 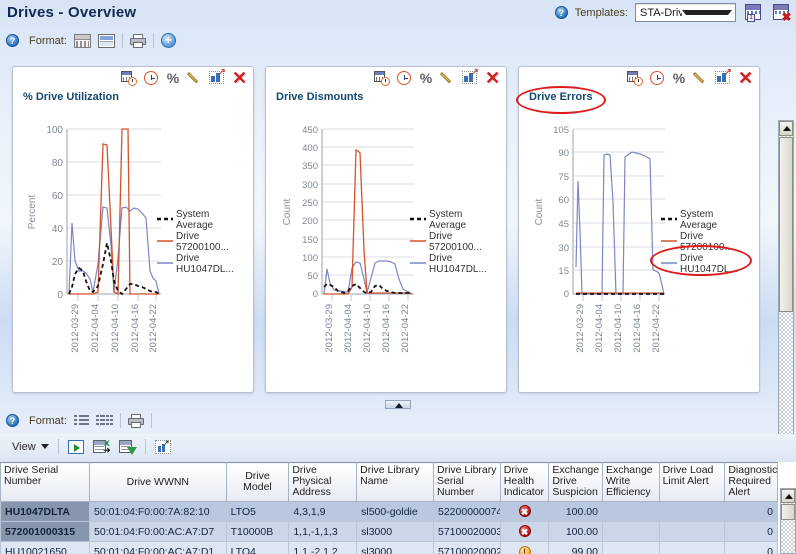 I want to click on svg-text: Drive, so click(x=692, y=258).